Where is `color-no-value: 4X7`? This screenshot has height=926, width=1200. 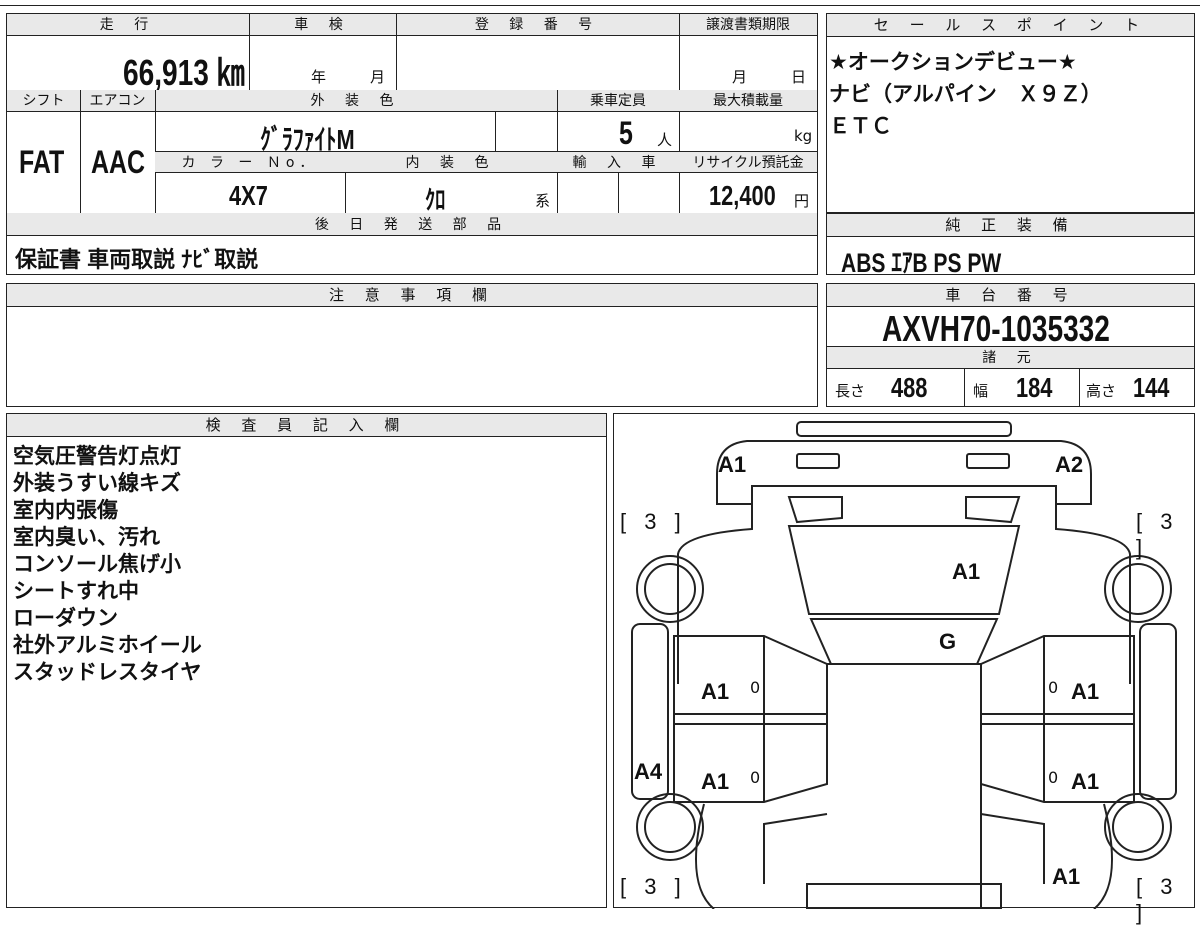 color-no-value: 4X7 is located at coordinates (248, 195).